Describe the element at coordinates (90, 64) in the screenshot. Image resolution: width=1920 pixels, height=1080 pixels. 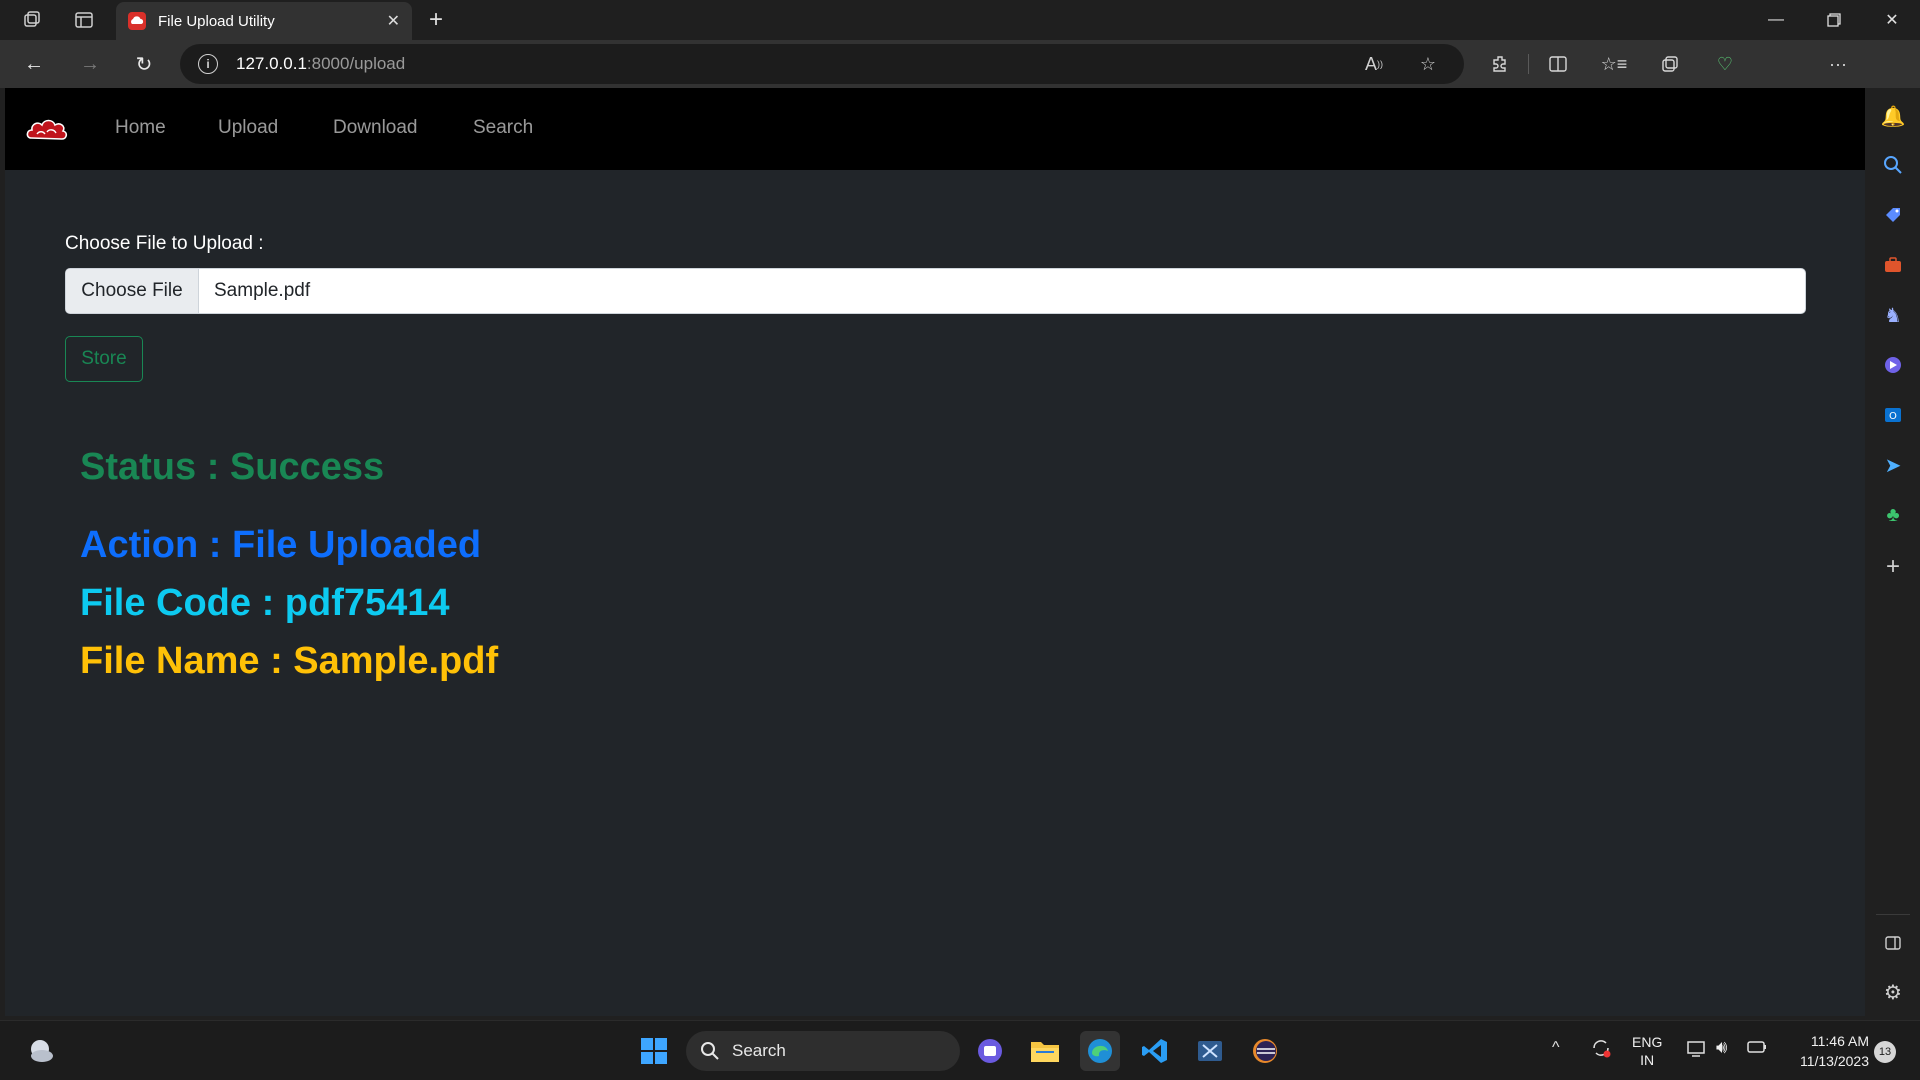
I see `forward-arrow-icon: →` at that location.